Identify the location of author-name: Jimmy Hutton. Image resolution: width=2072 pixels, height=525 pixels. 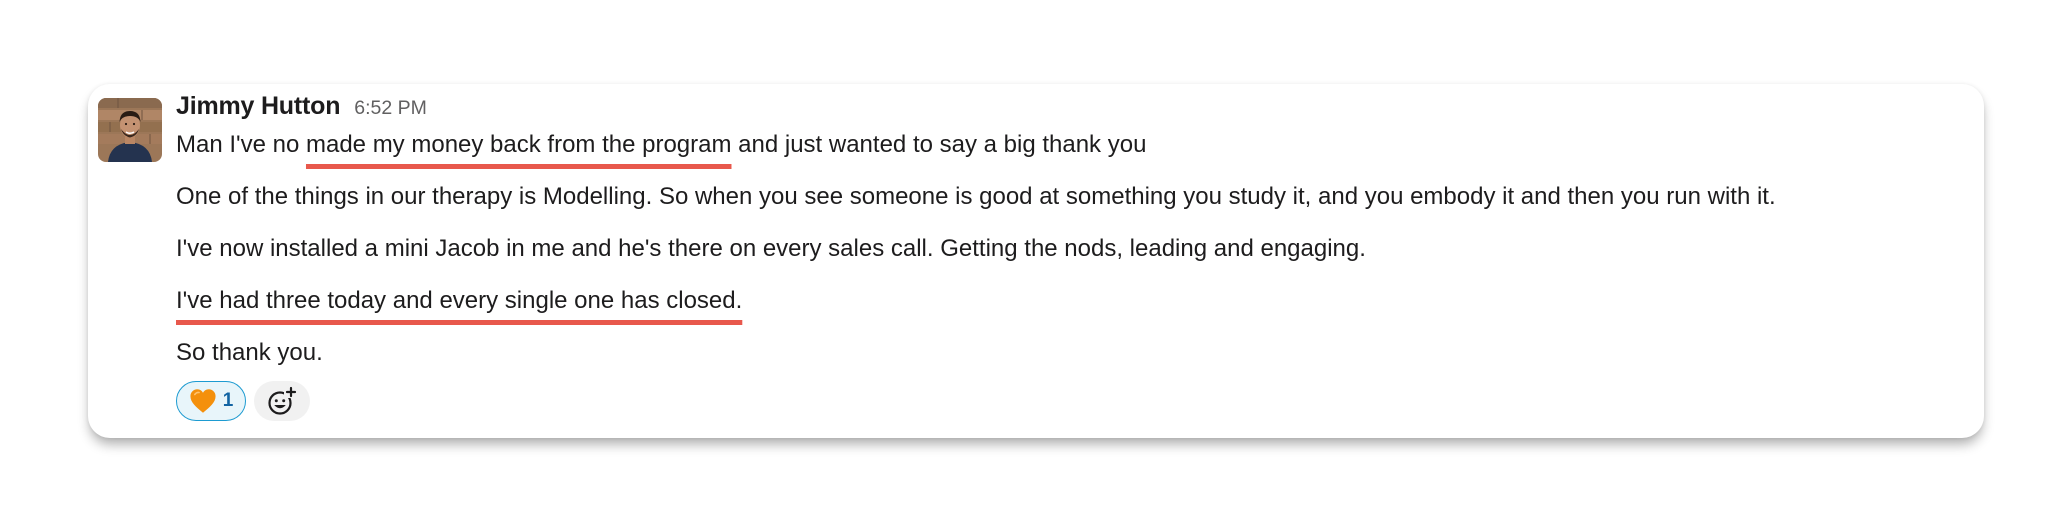
(258, 106).